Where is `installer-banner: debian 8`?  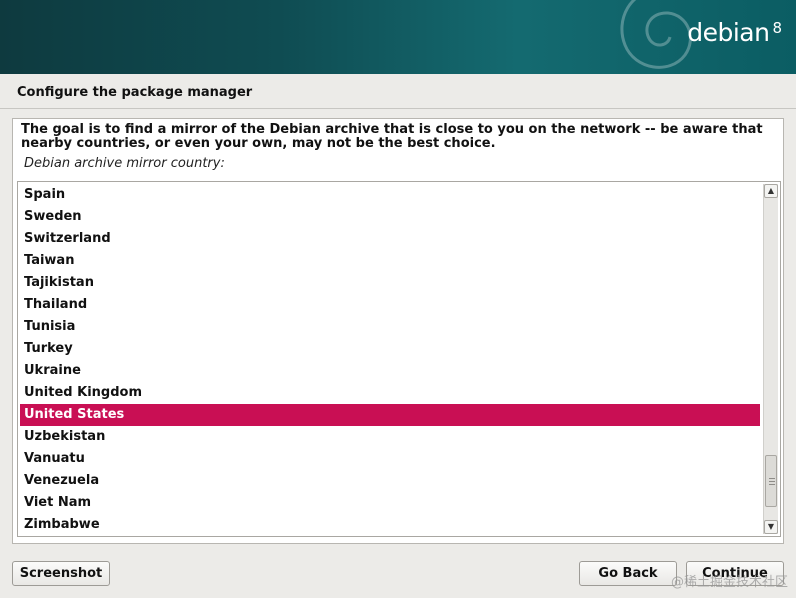
installer-banner: debian 8 is located at coordinates (398, 37).